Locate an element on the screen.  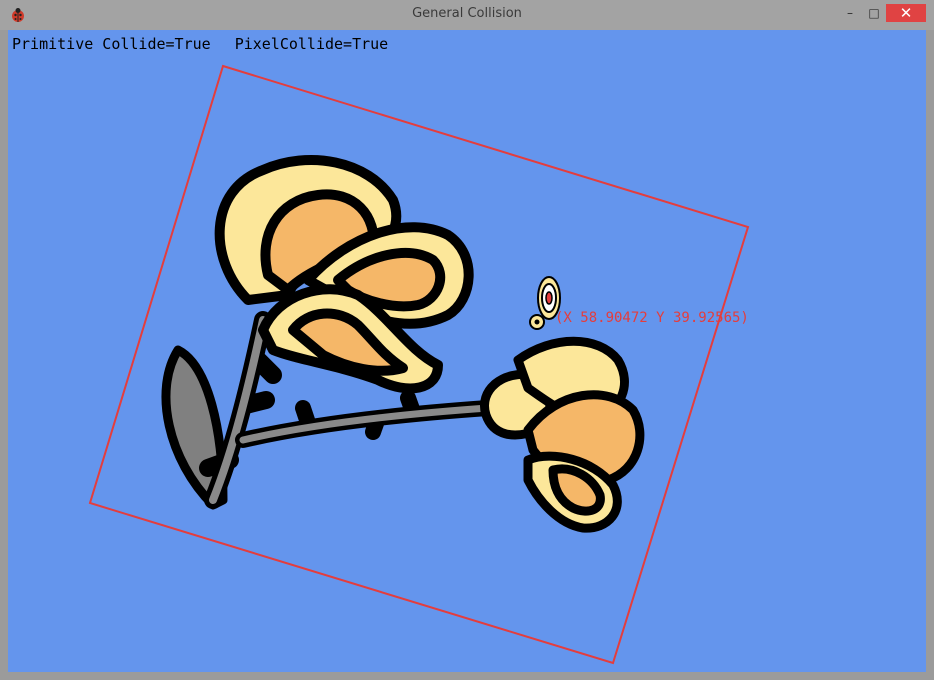
maximize-icon: □ is located at coordinates (874, 13).